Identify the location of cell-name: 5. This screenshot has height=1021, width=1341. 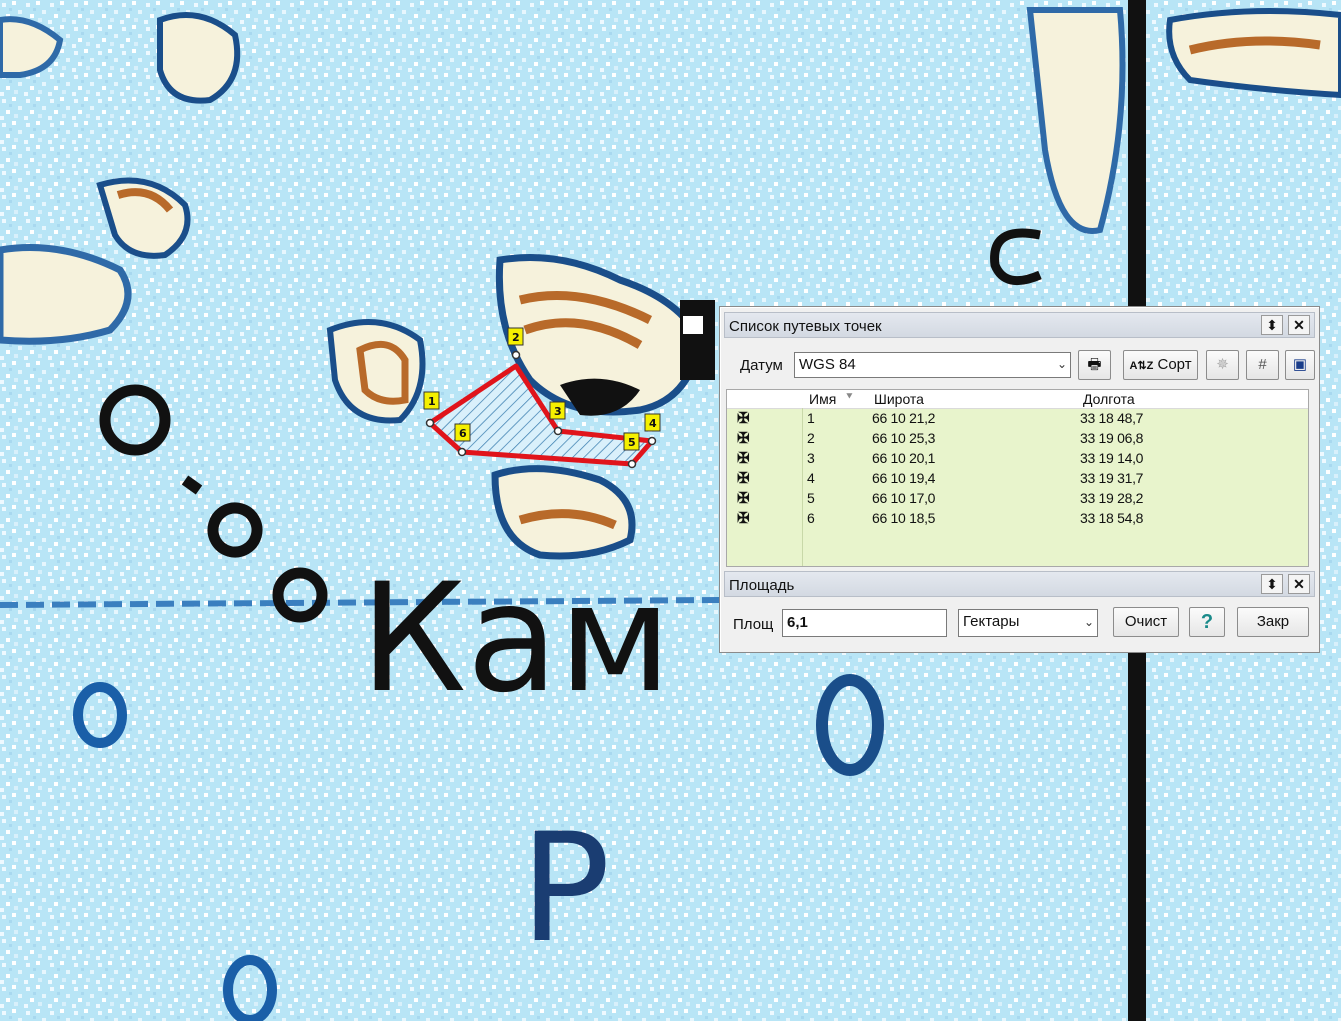
(811, 498).